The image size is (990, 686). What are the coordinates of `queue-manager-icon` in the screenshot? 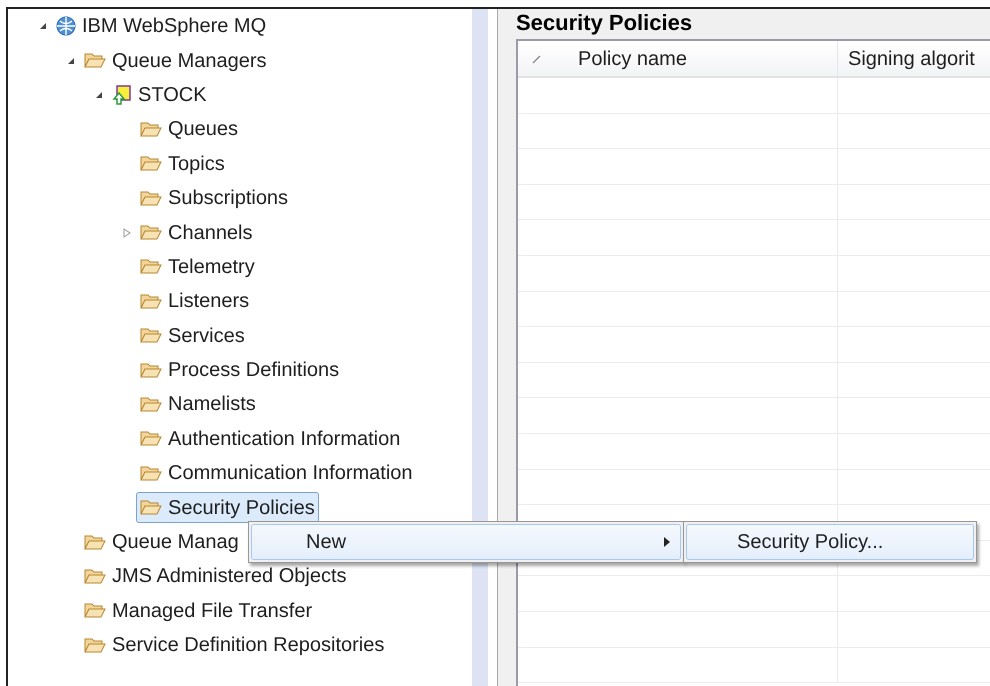 It's located at (122, 94).